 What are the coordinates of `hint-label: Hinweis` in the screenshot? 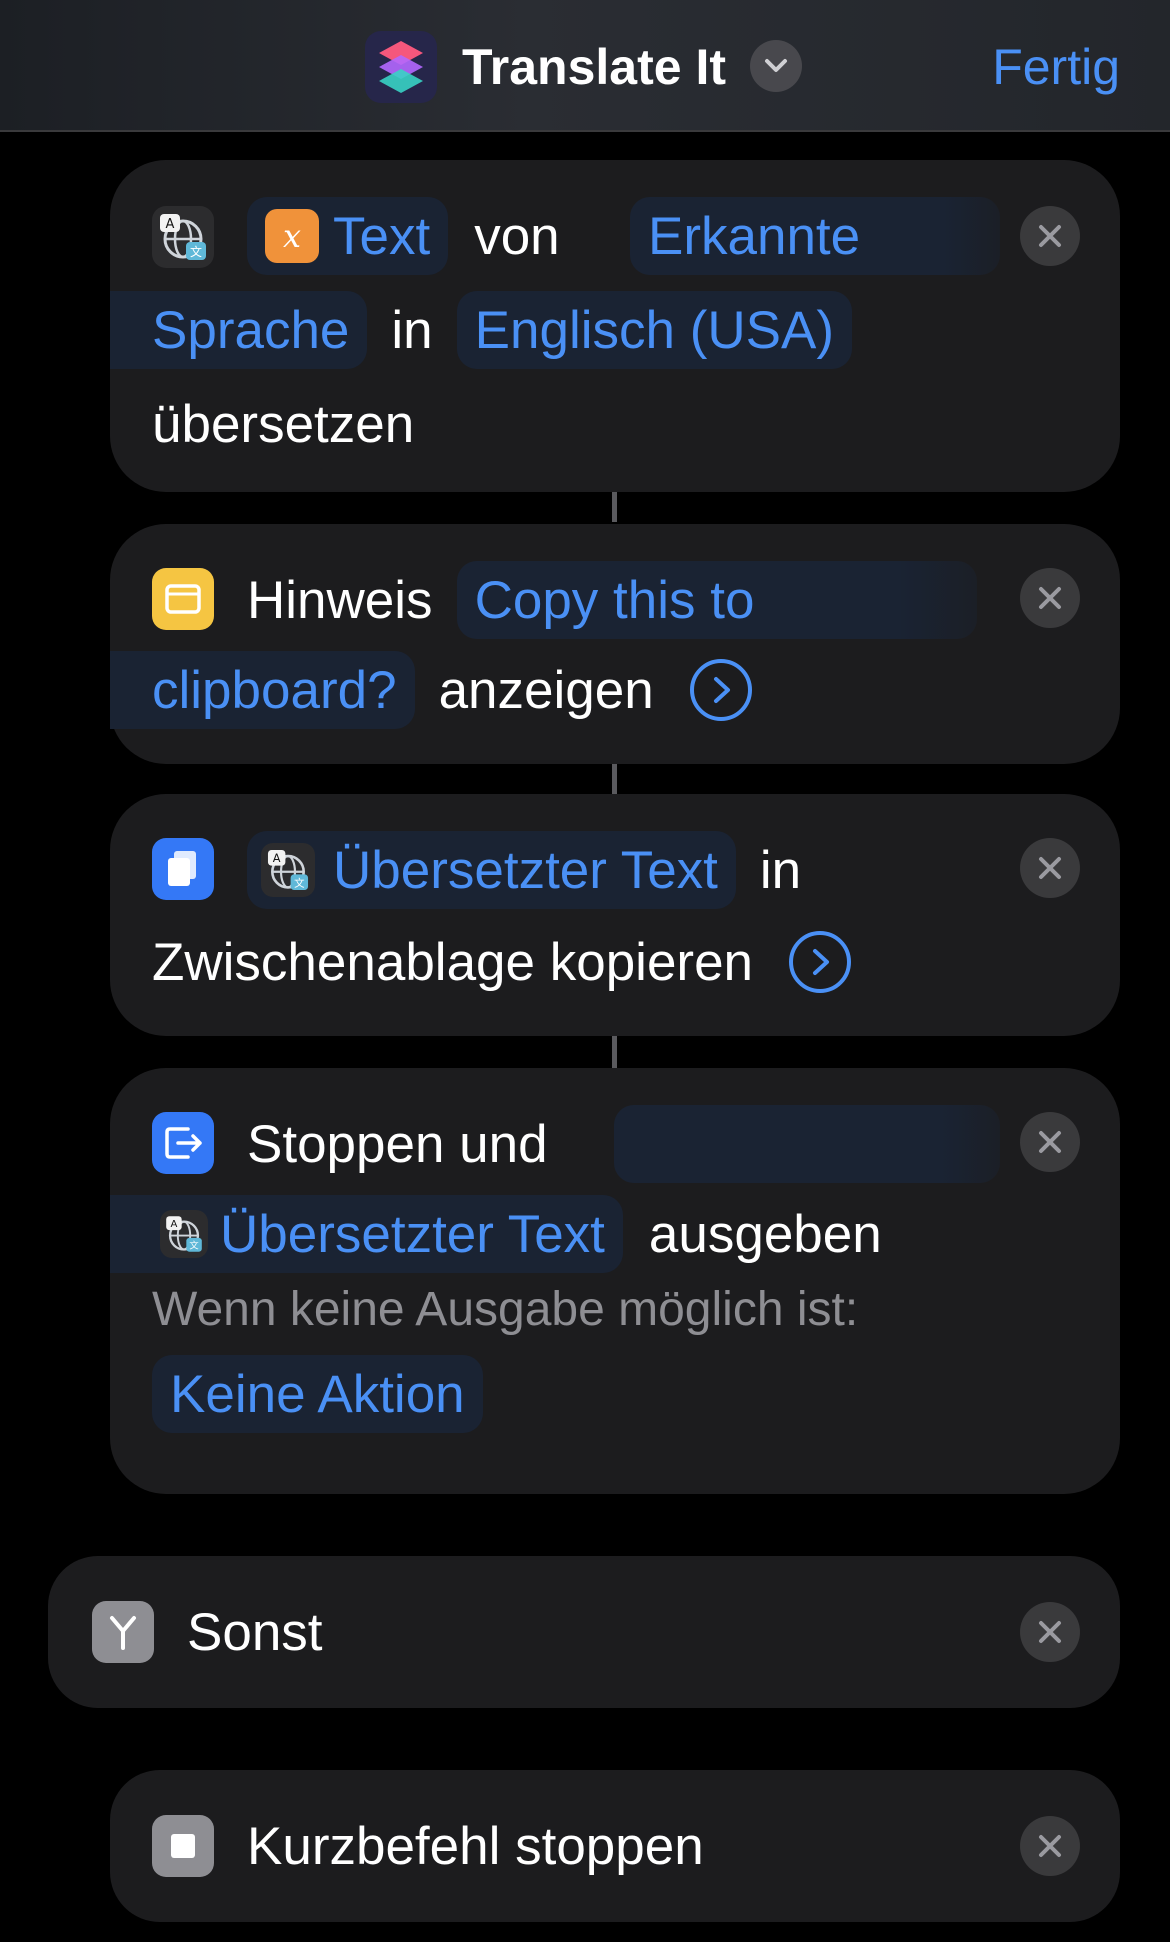 It's located at (340, 600).